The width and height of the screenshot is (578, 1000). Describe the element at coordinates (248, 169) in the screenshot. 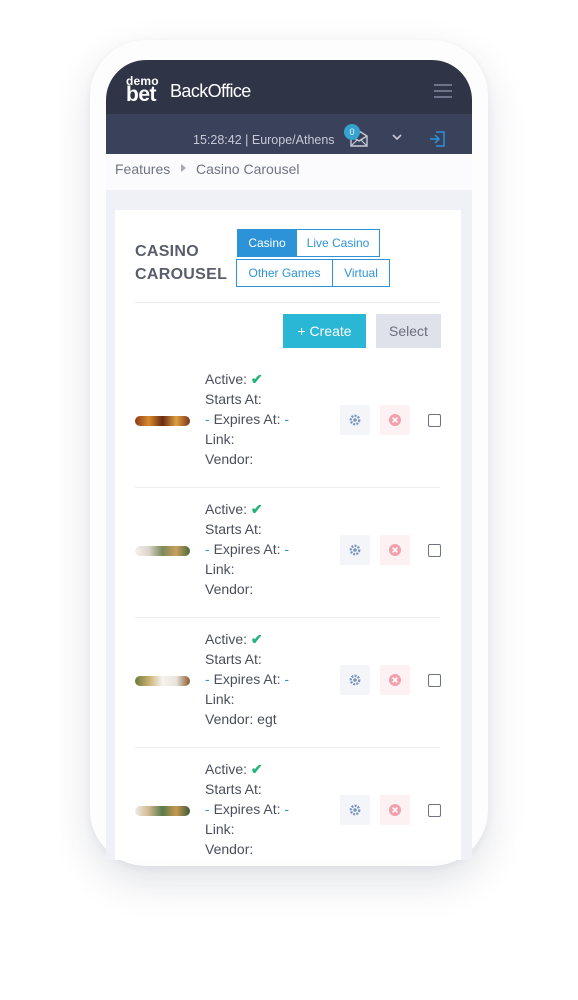

I see `breadcrumb-casino-carousel: Casino Carousel` at that location.